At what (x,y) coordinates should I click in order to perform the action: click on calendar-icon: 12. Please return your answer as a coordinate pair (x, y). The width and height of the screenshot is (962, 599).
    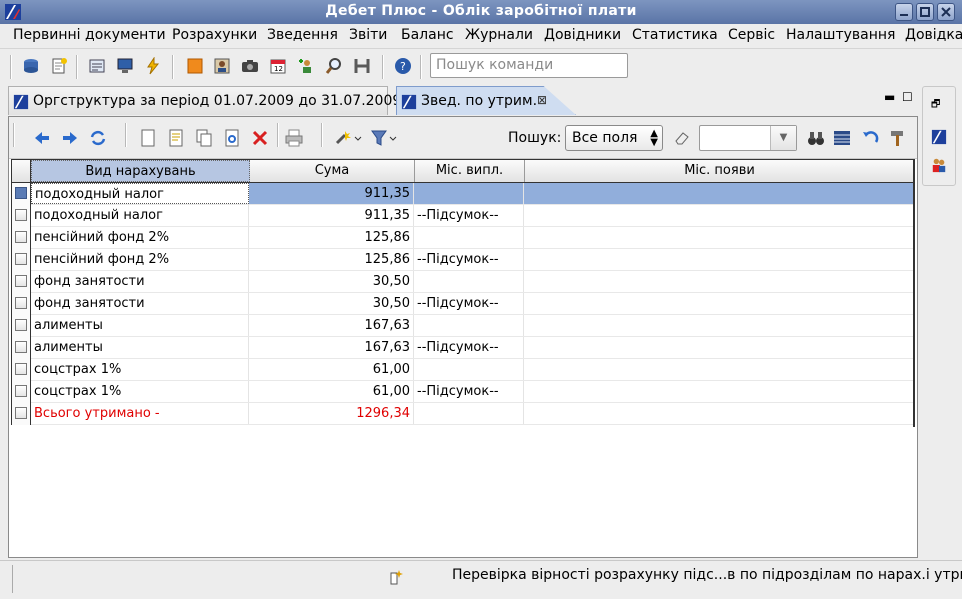
    Looking at the image, I should click on (278, 66).